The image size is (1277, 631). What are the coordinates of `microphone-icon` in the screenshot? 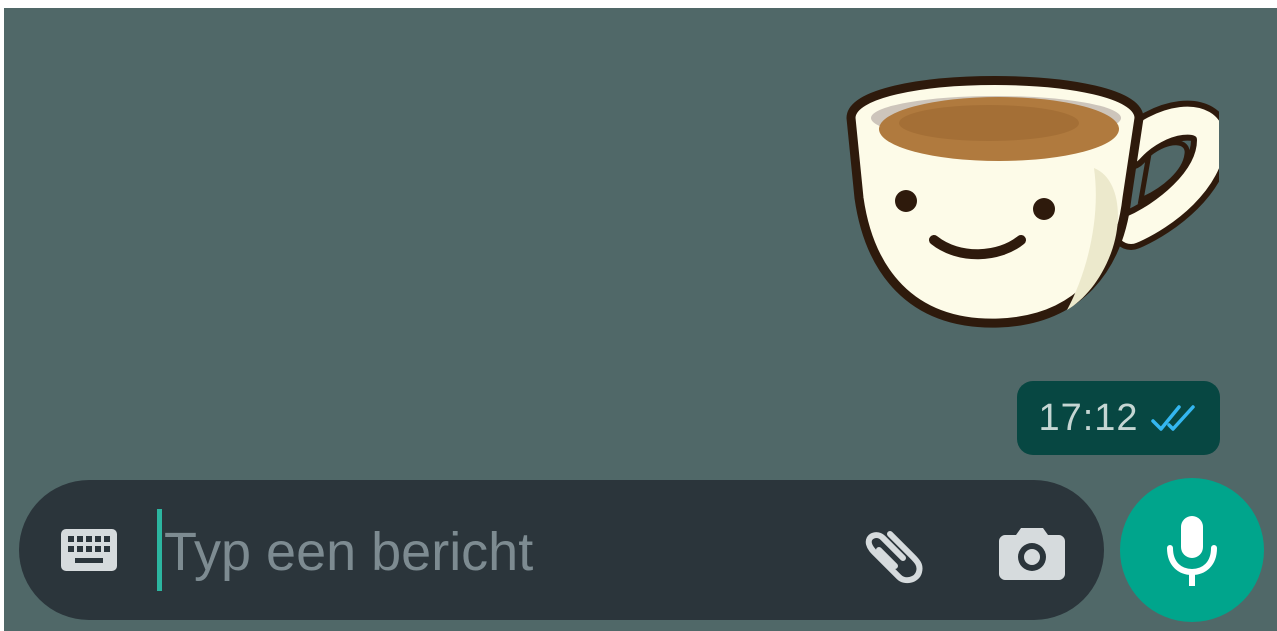 It's located at (1192, 551).